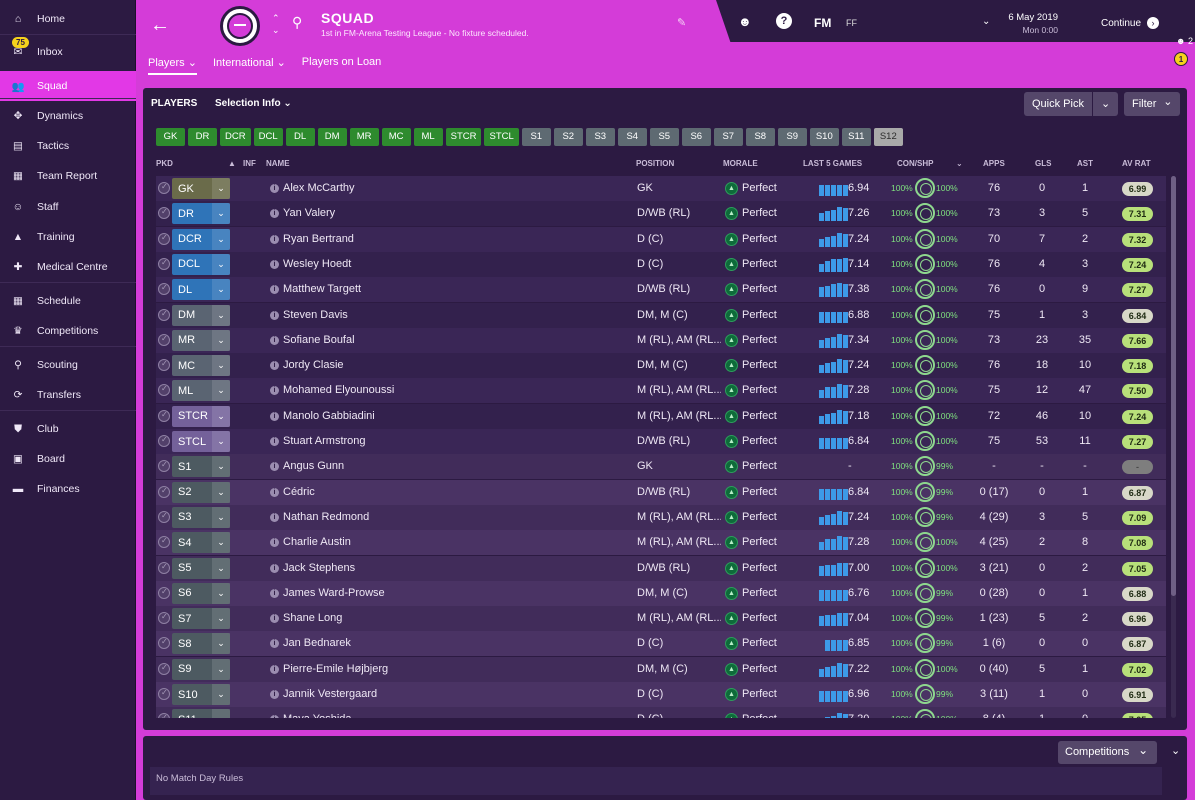 The height and width of the screenshot is (800, 1195). Describe the element at coordinates (342, 65) in the screenshot. I see `tab-players-on-loan: Players on Loan` at that location.